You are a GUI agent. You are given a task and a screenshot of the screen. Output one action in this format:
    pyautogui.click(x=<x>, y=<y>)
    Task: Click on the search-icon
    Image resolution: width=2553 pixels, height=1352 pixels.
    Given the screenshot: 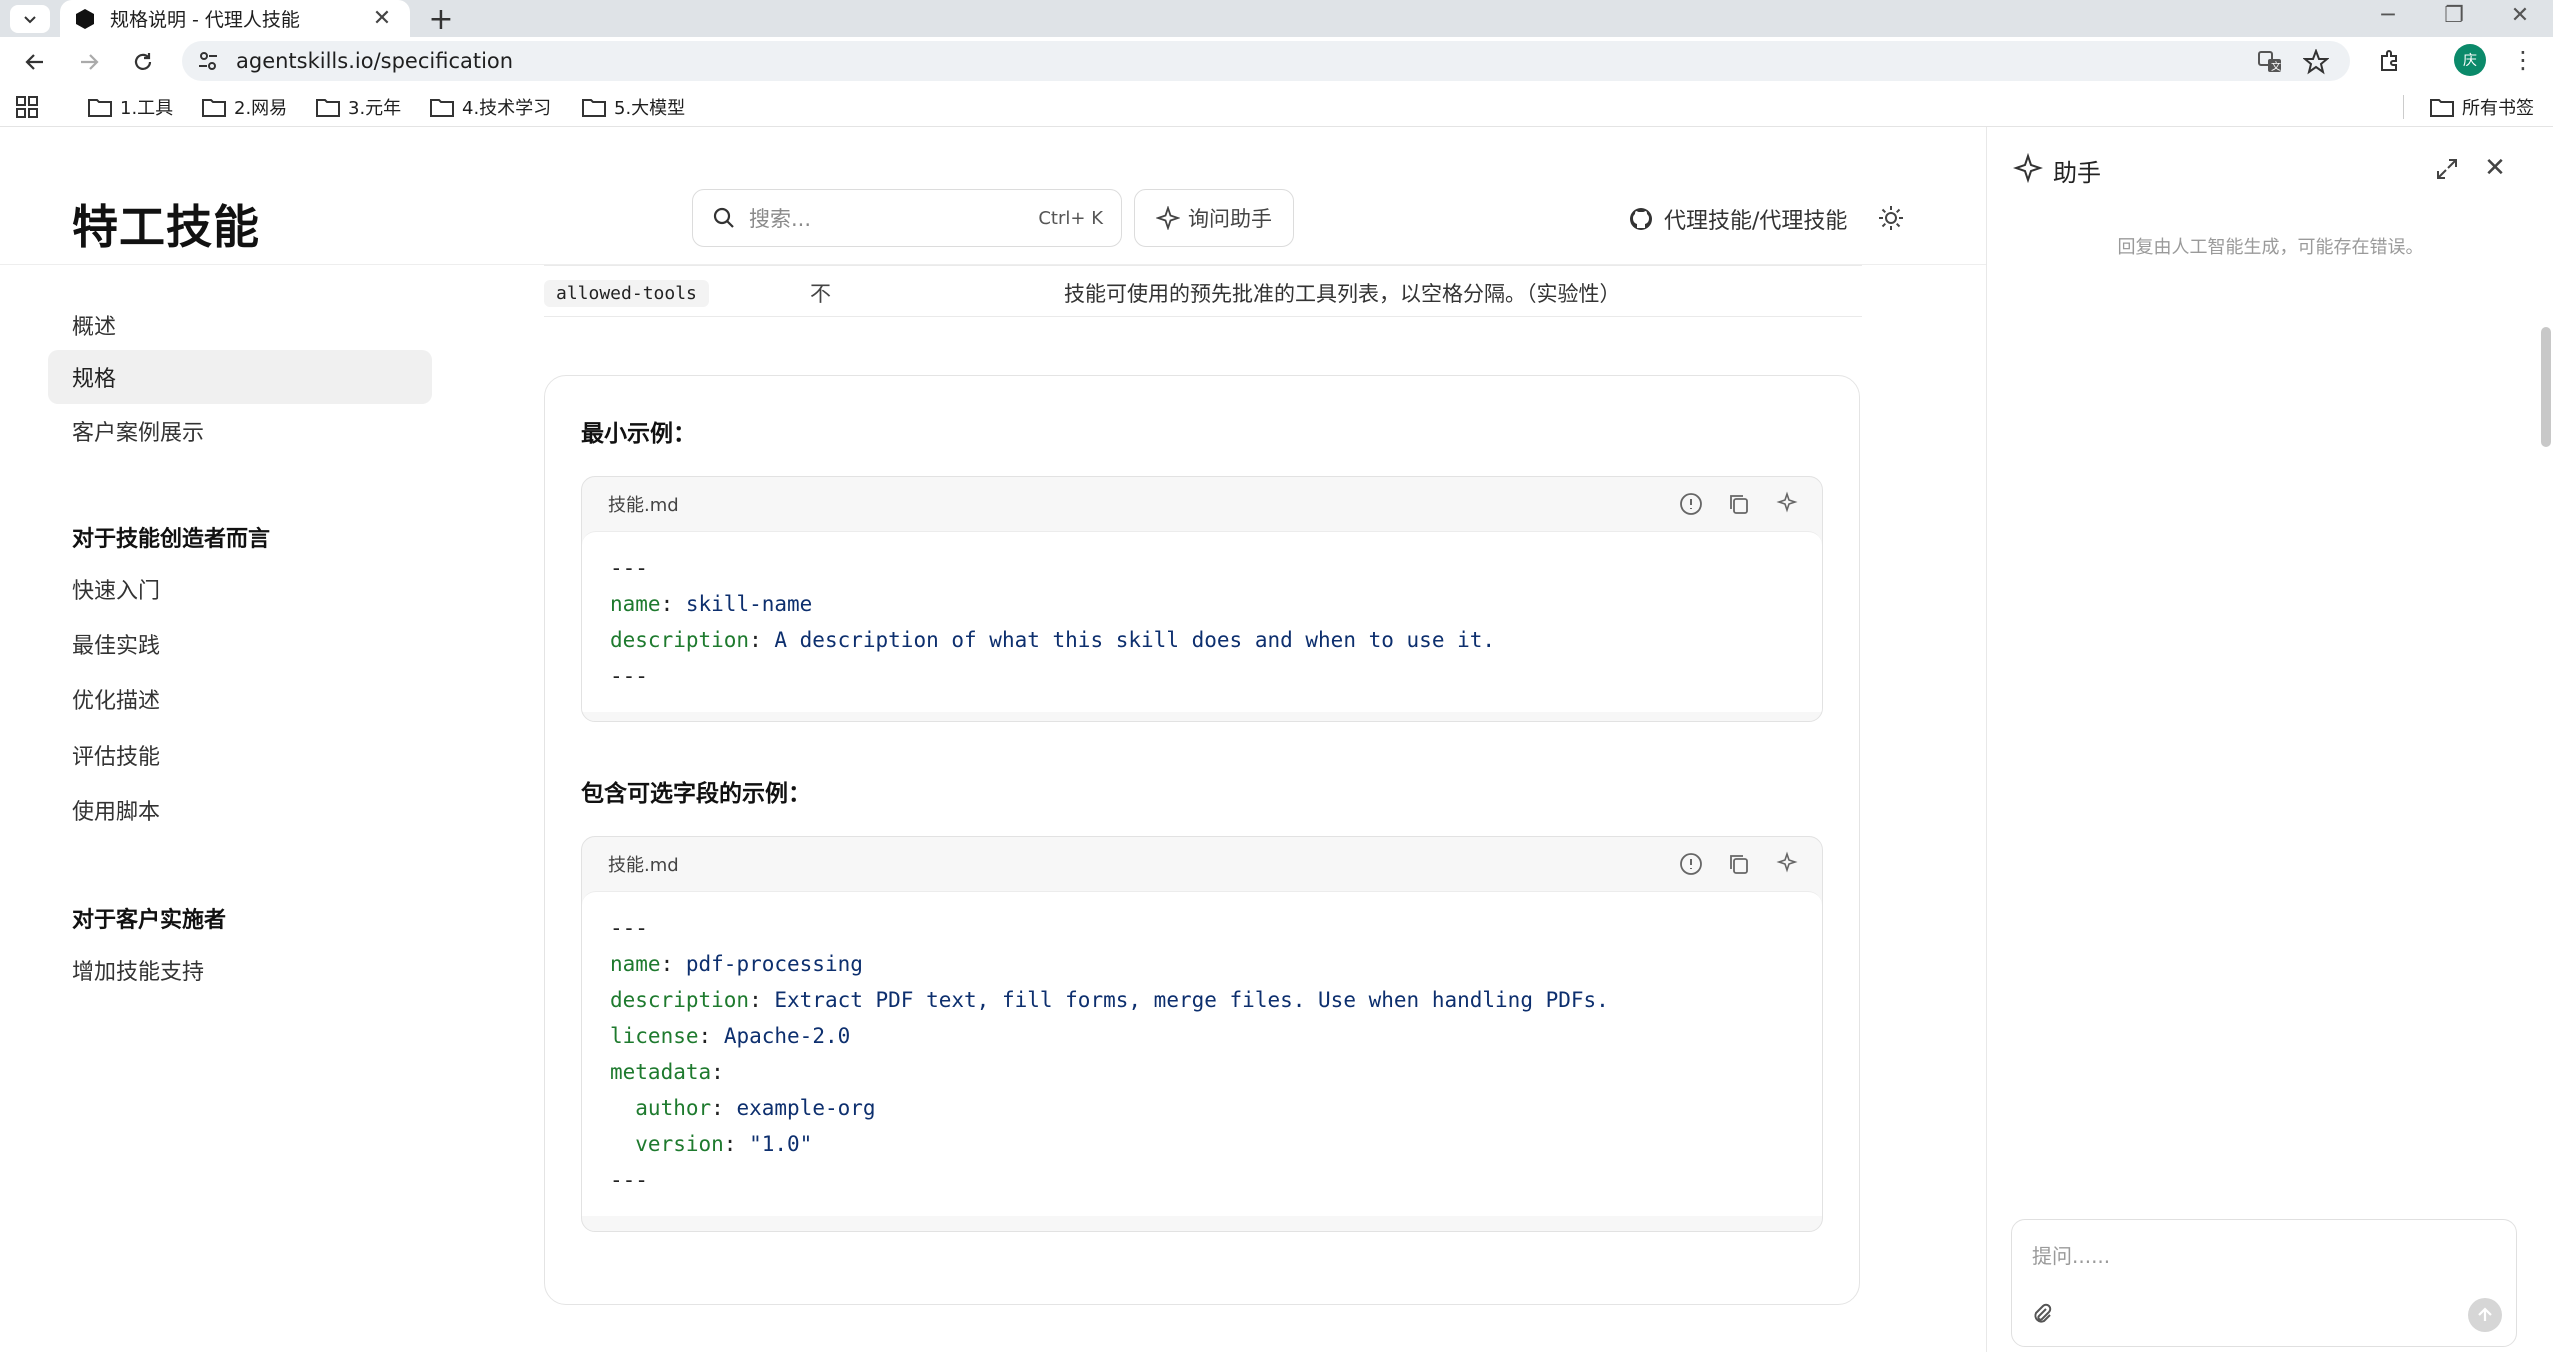 What is the action you would take?
    pyautogui.click(x=723, y=217)
    